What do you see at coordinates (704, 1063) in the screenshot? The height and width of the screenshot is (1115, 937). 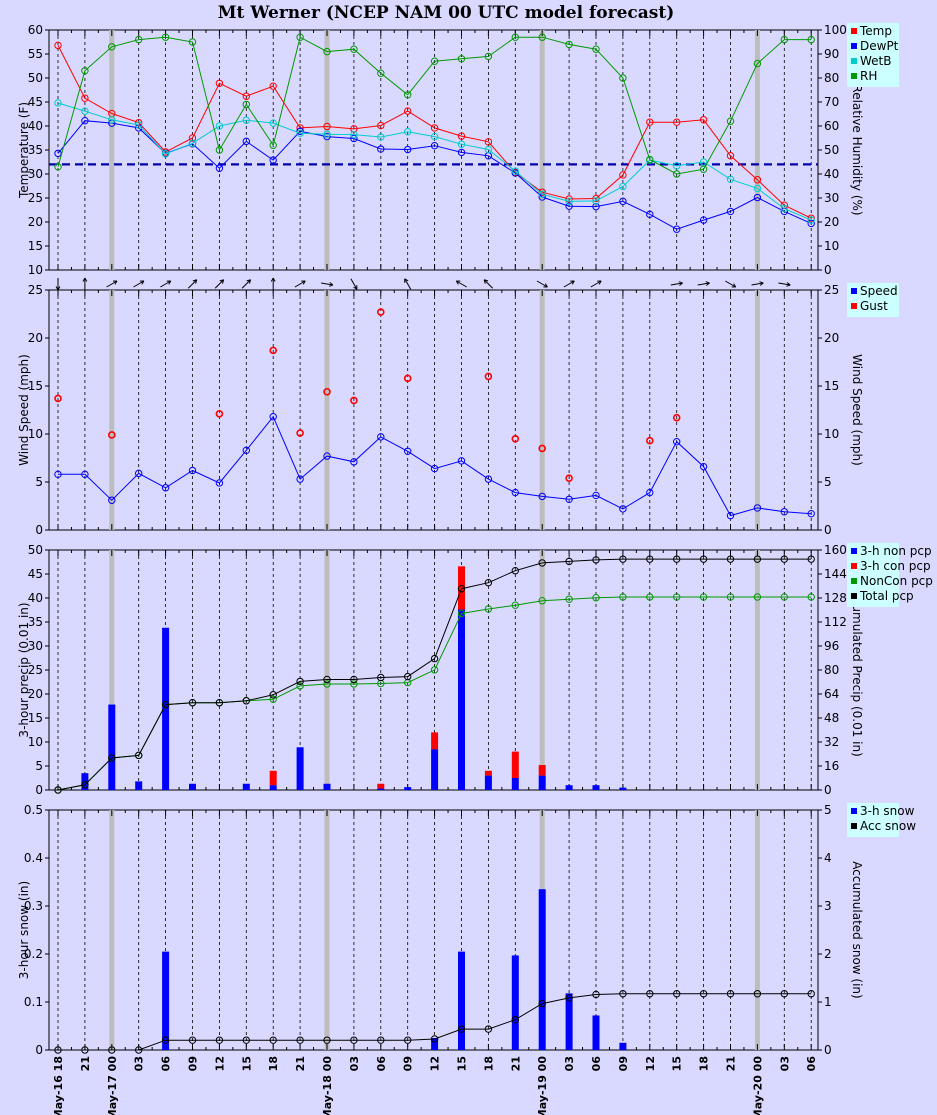 I see `x-tick-label: 18` at bounding box center [704, 1063].